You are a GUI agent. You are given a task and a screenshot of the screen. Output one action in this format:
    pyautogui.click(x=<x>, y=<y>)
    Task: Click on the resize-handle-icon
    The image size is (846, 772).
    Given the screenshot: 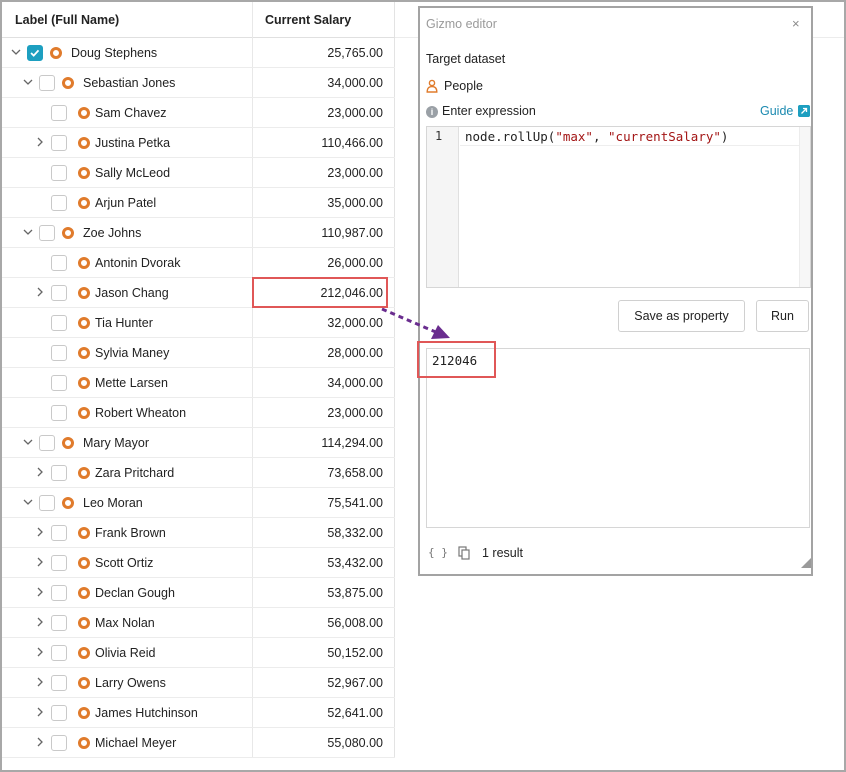 What is the action you would take?
    pyautogui.click(x=806, y=563)
    